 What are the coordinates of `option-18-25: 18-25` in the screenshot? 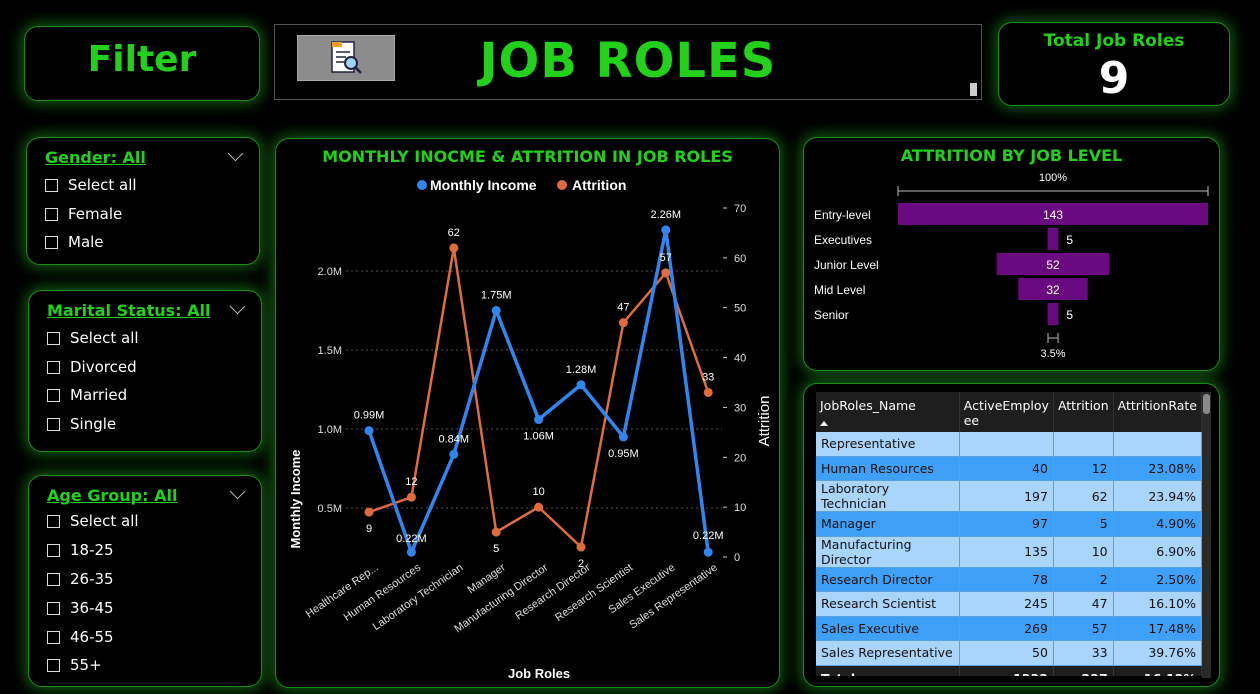 It's located at (80, 550).